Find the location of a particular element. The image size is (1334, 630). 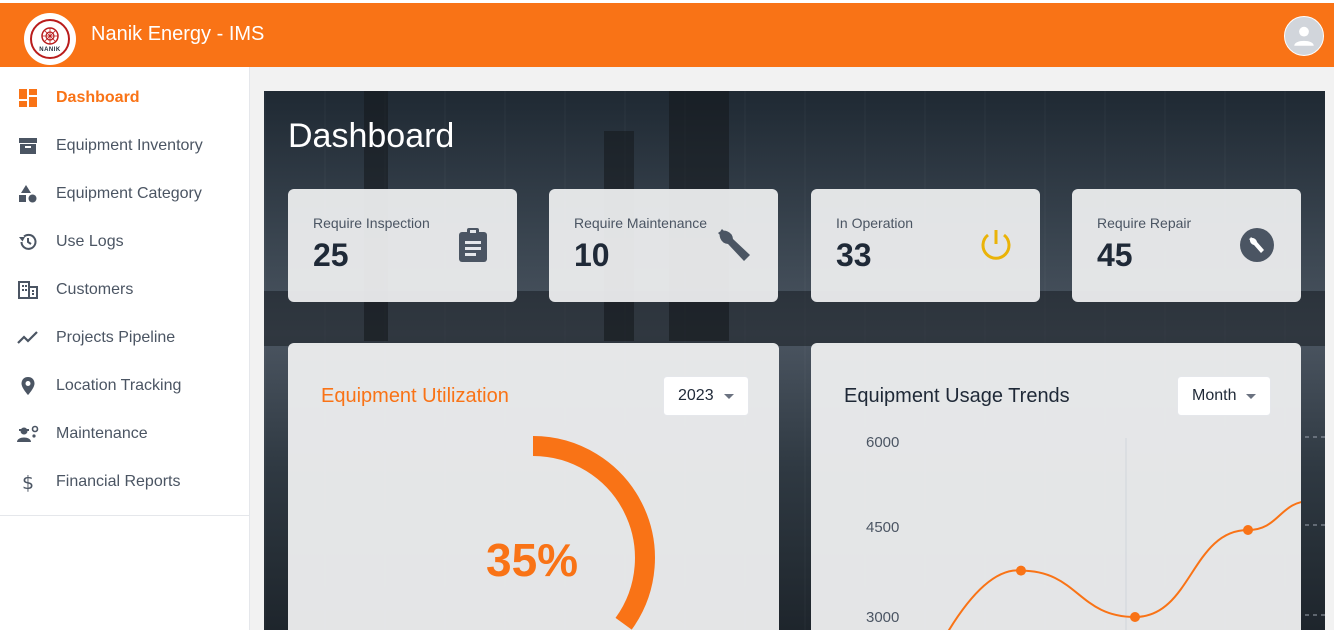

sidebar-item-maintenance: Maintenance is located at coordinates (124, 434).